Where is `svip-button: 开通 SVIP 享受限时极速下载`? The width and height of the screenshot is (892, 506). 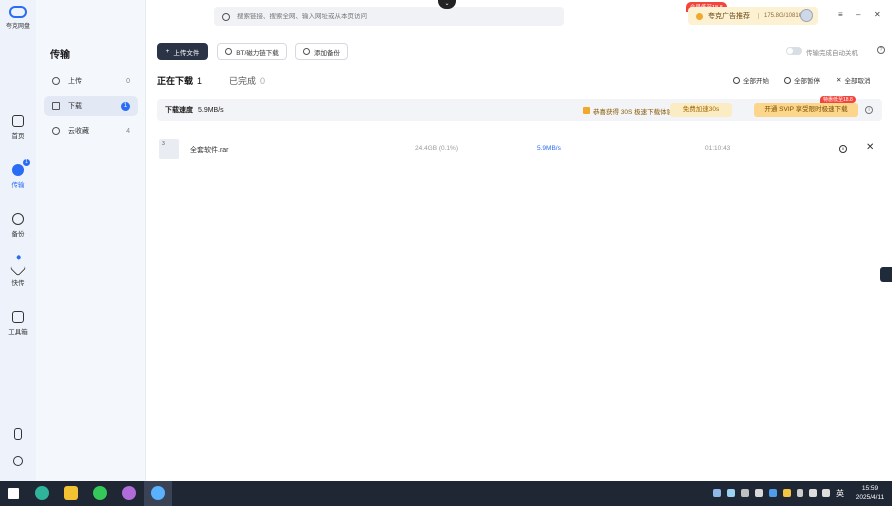 svip-button: 开通 SVIP 享受限时极速下载 is located at coordinates (806, 110).